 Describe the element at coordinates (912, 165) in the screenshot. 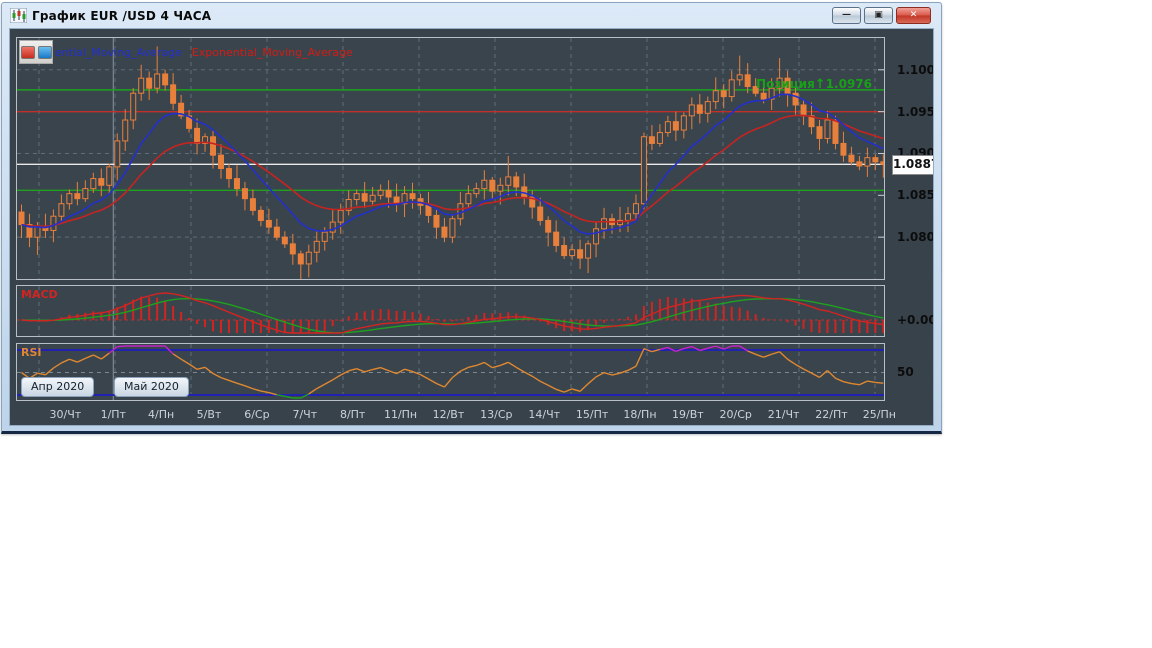

I see `current-price-box: 1.0887` at that location.